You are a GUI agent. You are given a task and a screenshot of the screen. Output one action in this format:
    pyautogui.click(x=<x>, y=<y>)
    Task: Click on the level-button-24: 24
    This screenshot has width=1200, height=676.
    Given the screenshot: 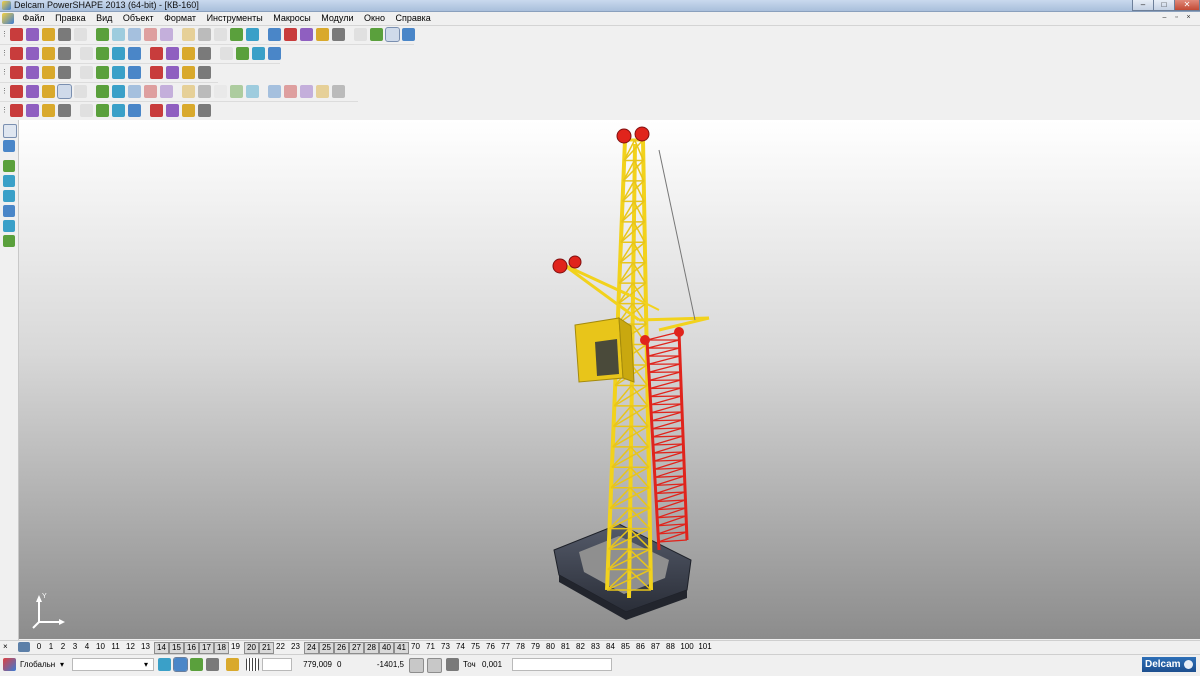 What is the action you would take?
    pyautogui.click(x=311, y=648)
    